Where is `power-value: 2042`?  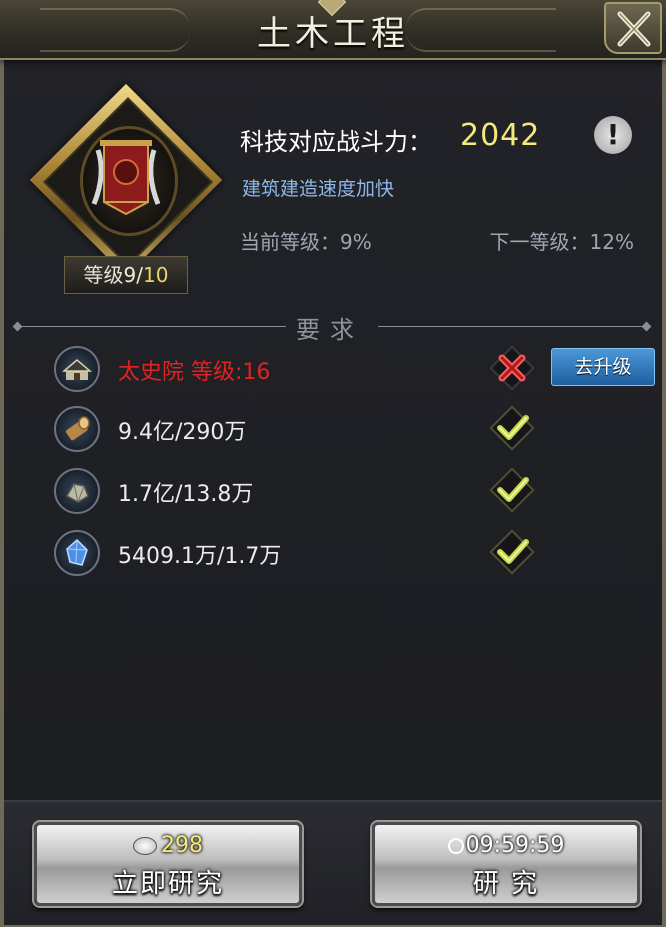 power-value: 2042 is located at coordinates (500, 135).